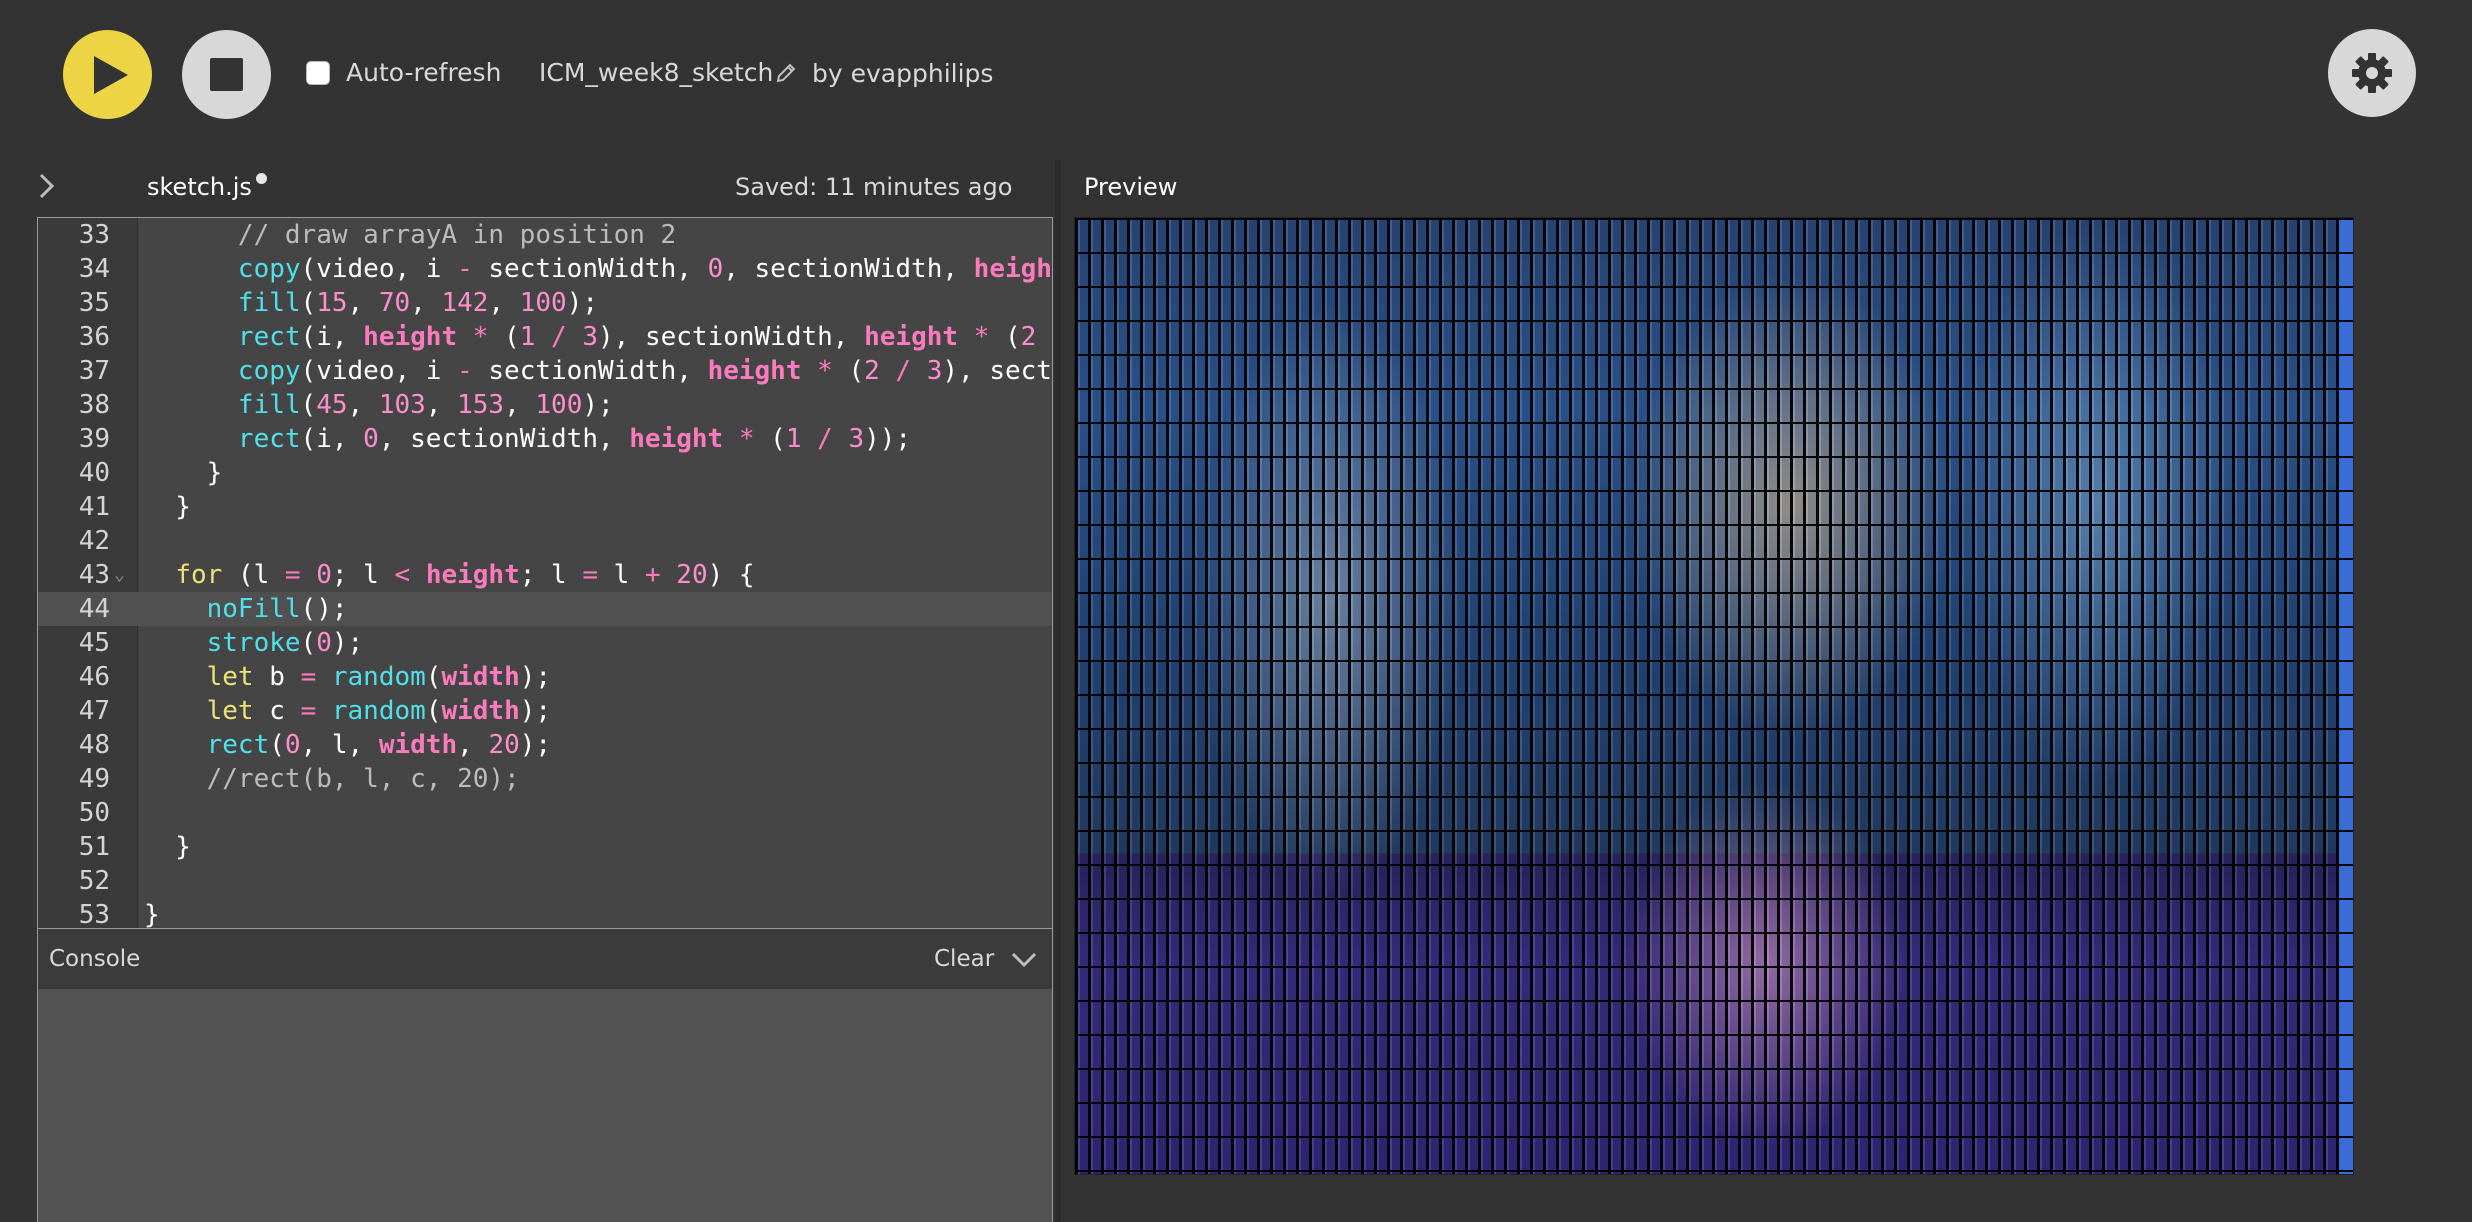  What do you see at coordinates (545, 1105) in the screenshot?
I see `console-output` at bounding box center [545, 1105].